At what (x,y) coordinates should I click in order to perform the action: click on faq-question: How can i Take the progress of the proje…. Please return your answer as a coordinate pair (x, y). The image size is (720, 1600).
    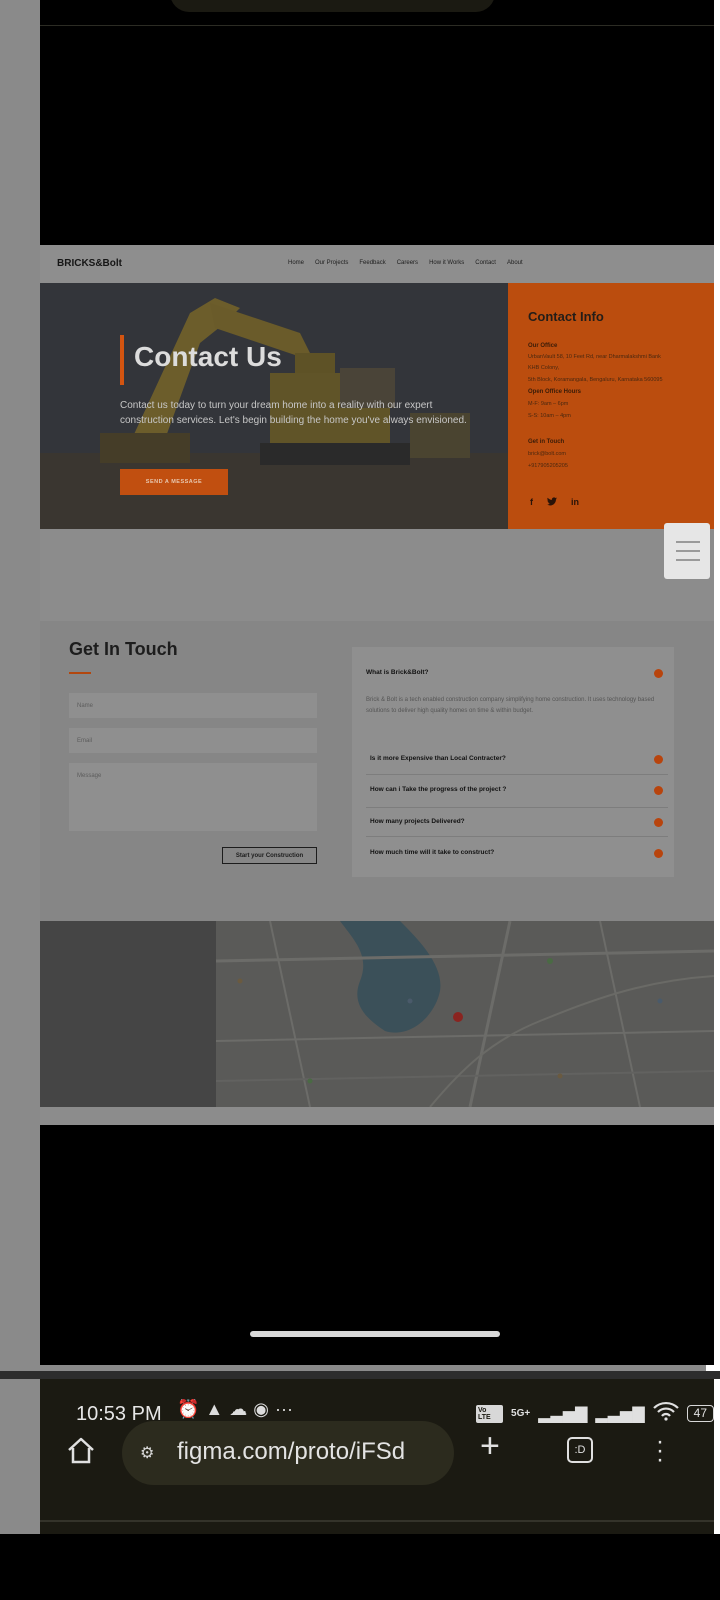
    Looking at the image, I should click on (445, 790).